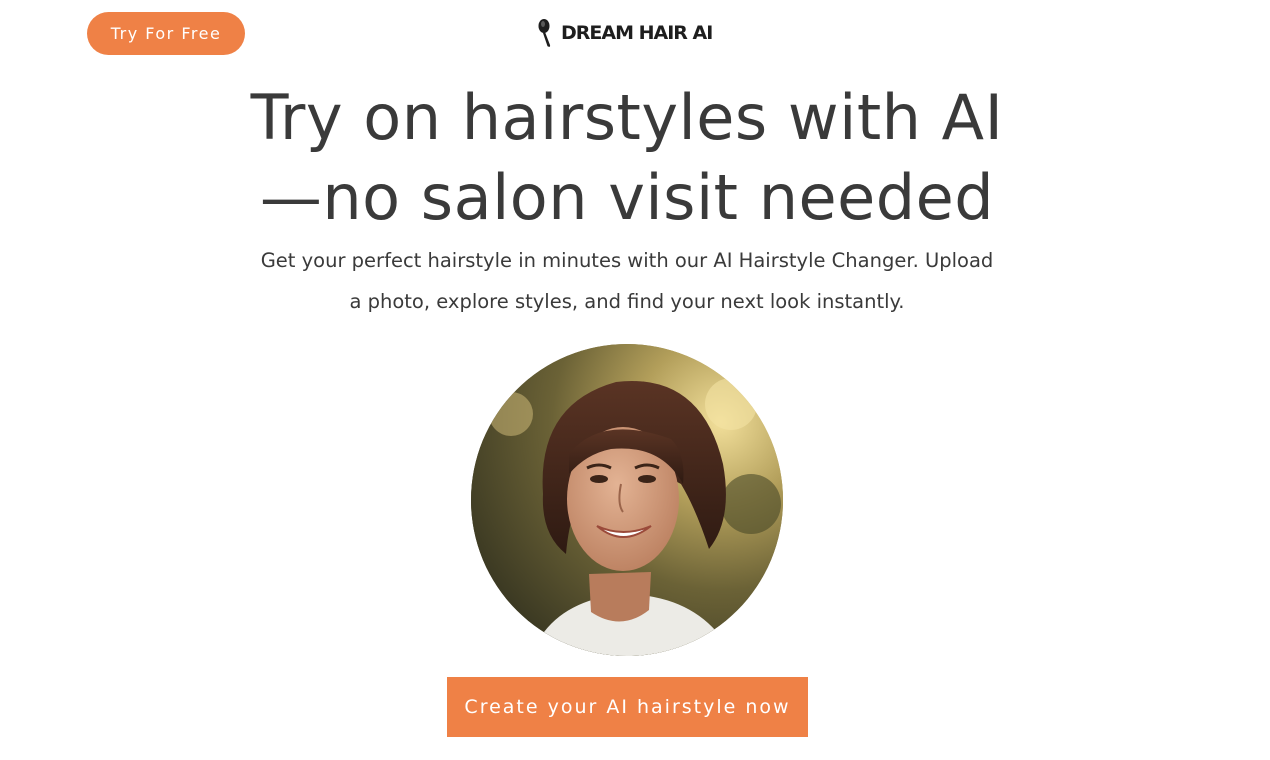 This screenshot has width=1270, height=760. I want to click on logo: DREAM HAIR AI, so click(625, 33).